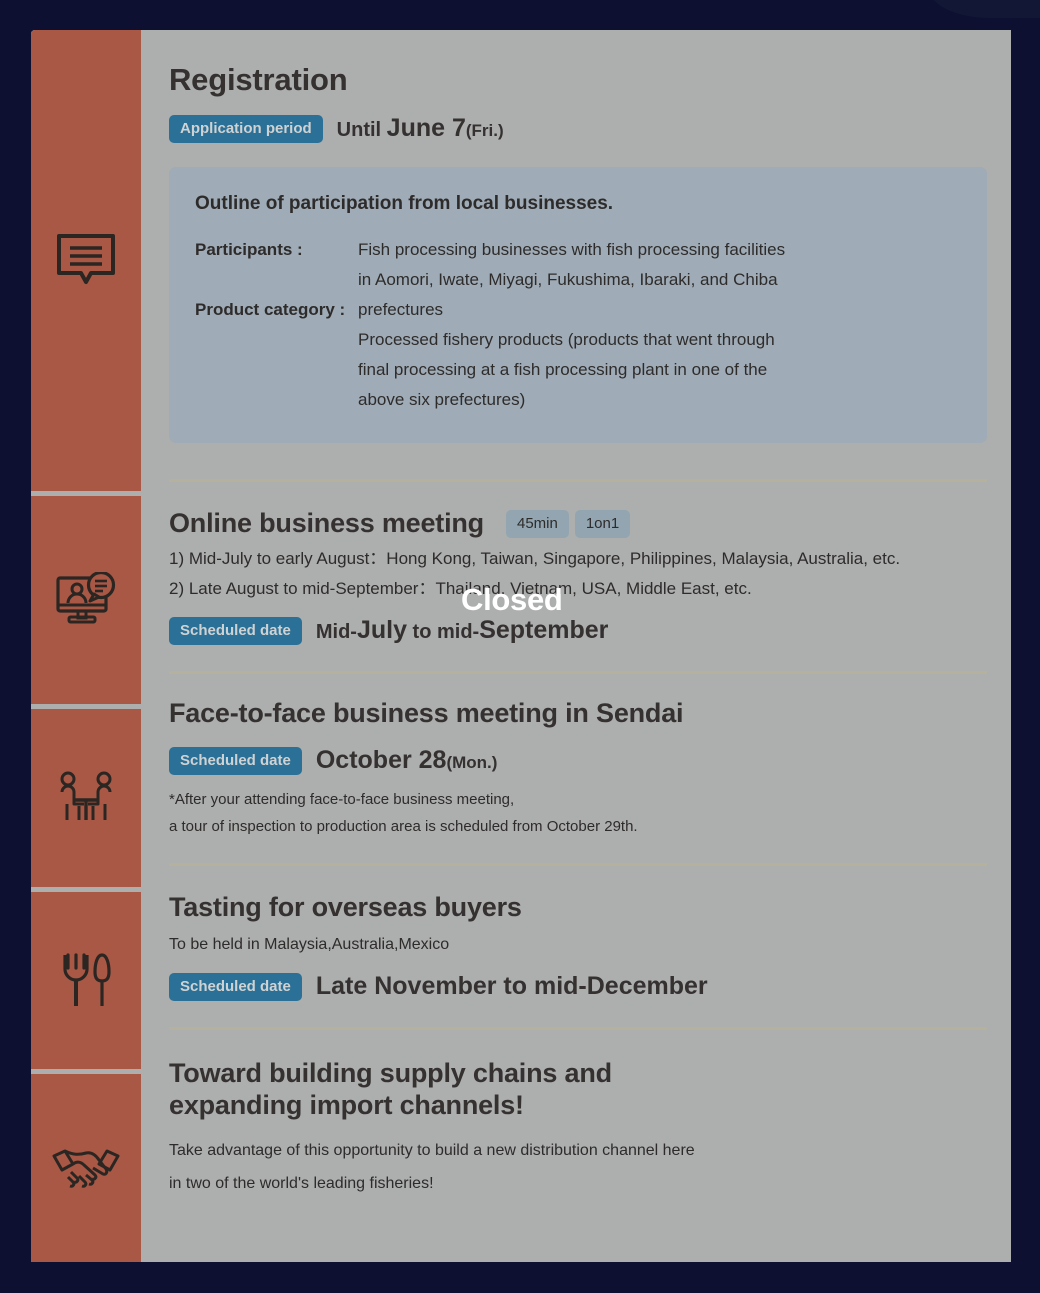  Describe the element at coordinates (381, 760) in the screenshot. I see `face-to-face-date-main: October 28` at that location.